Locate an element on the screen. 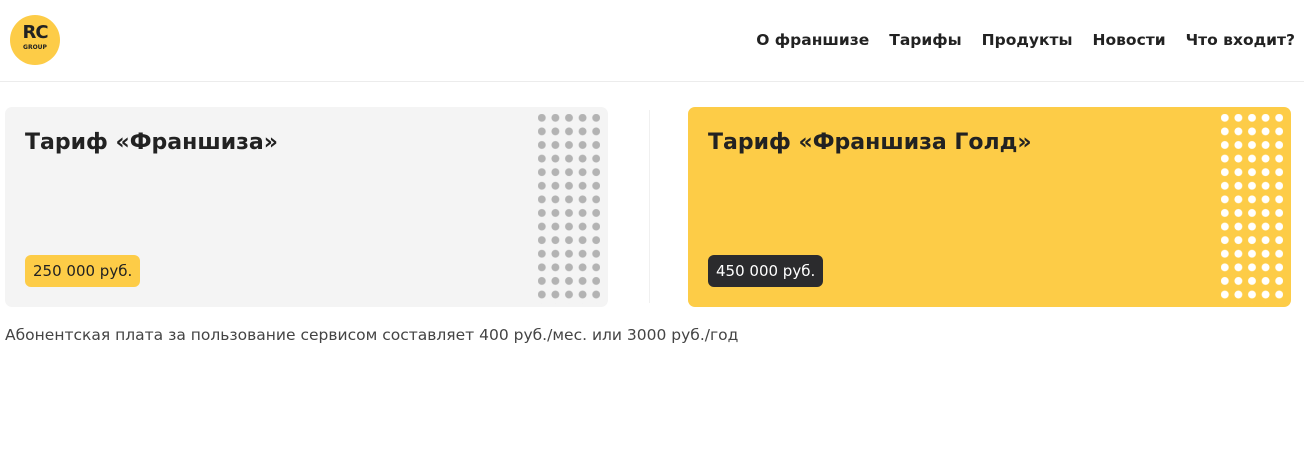  logo-sub-text: GROUP is located at coordinates (35, 47).